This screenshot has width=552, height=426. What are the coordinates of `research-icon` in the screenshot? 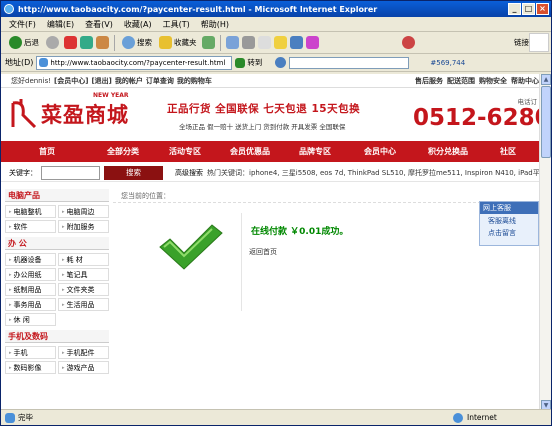 It's located at (312, 42).